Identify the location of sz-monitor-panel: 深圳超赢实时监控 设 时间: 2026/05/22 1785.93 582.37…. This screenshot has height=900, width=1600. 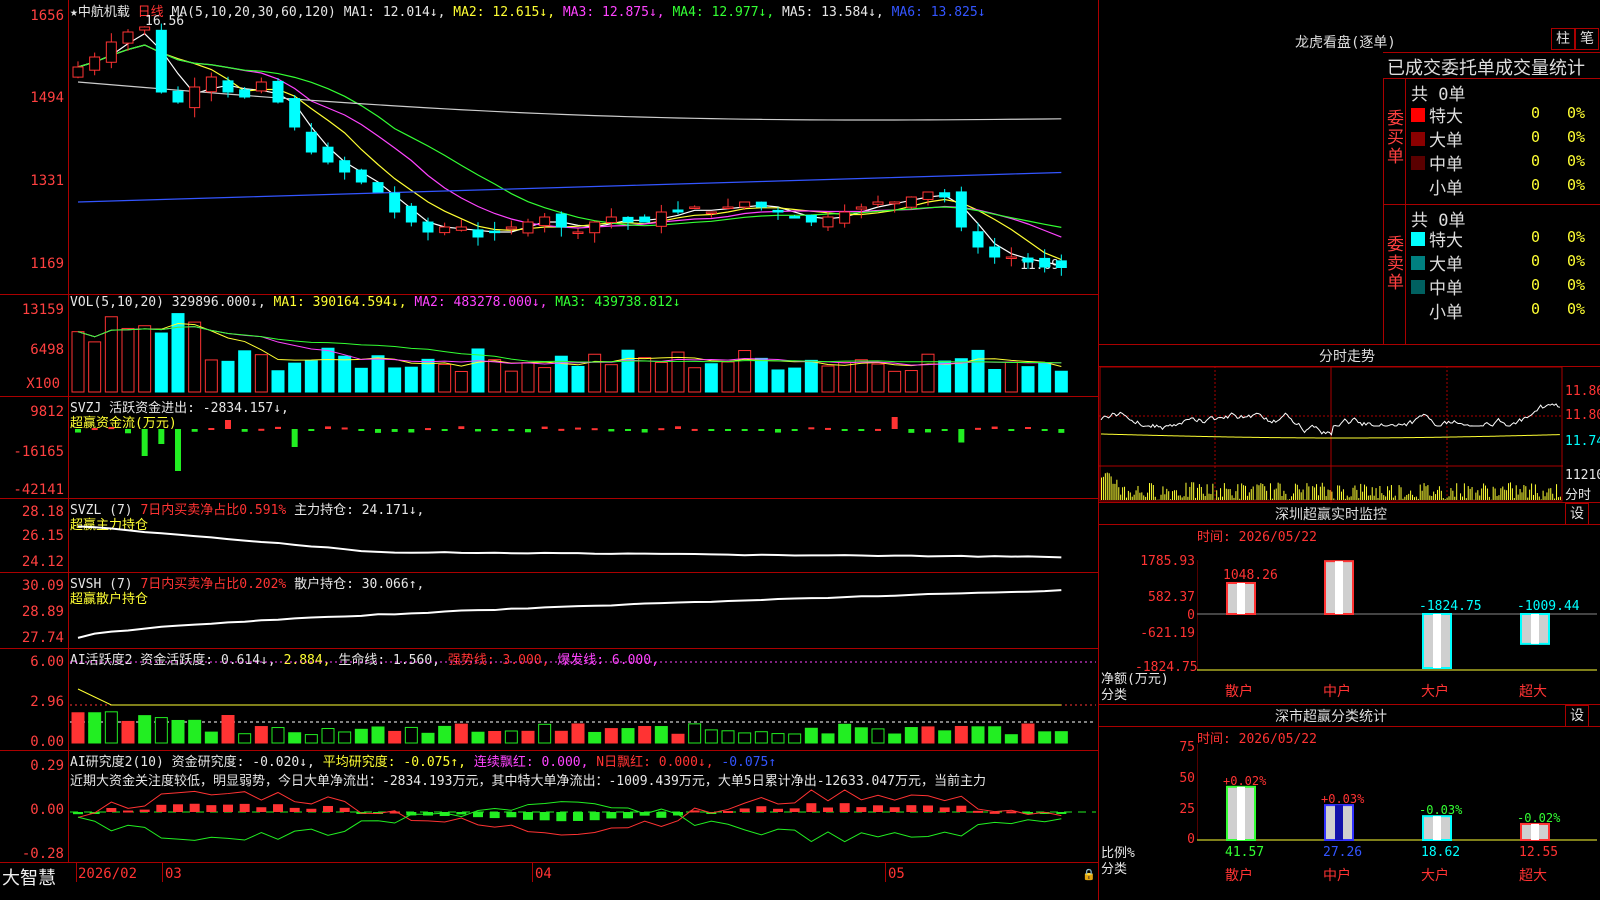
(1349, 603).